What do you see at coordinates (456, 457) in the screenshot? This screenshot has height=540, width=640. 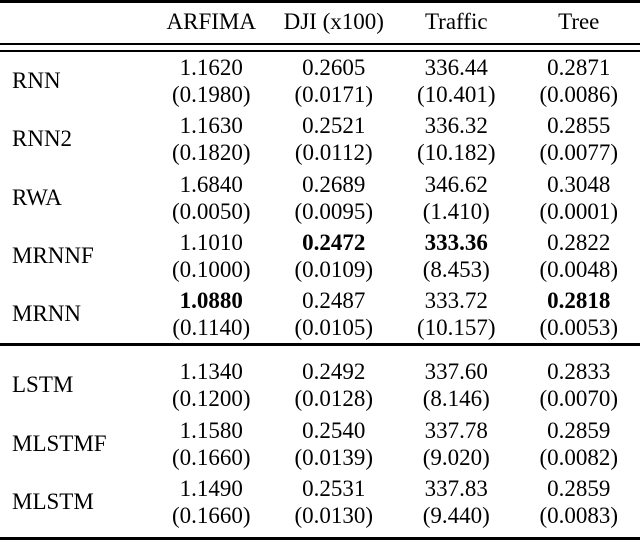 I see `cell-std: (9.020)` at bounding box center [456, 457].